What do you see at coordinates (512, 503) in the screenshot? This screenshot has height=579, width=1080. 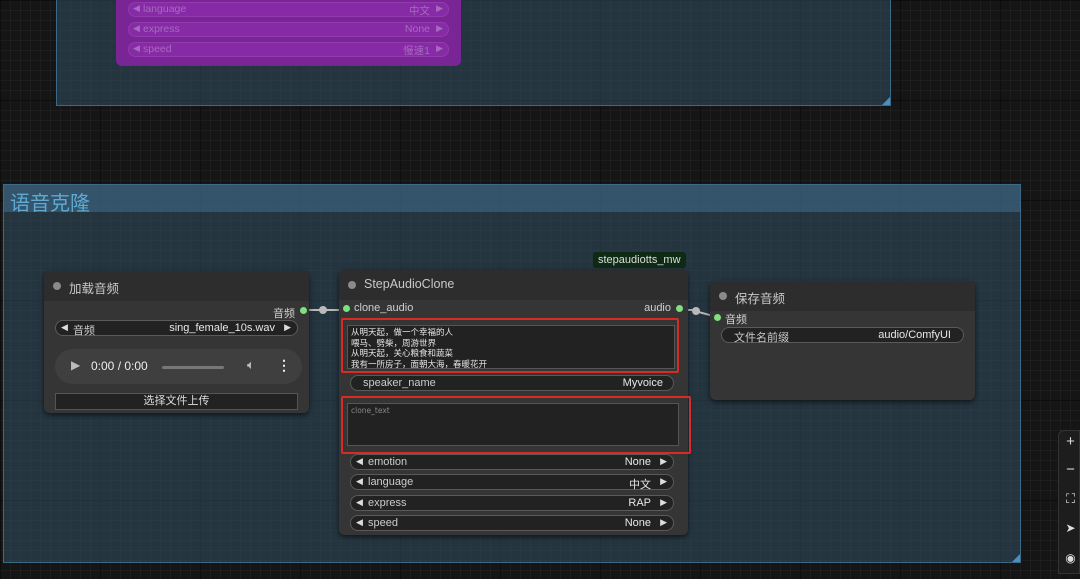 I see `express-combo: ◀ express RAP ▶` at bounding box center [512, 503].